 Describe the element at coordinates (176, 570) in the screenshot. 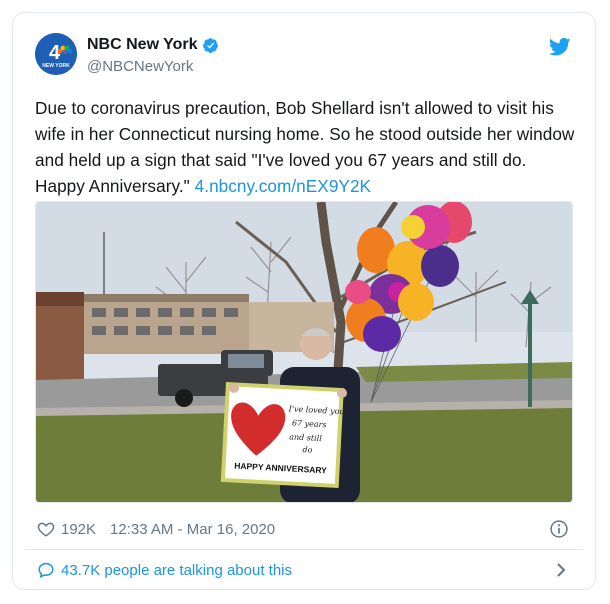

I see `talking-text: 43.7K people are talking about this` at that location.